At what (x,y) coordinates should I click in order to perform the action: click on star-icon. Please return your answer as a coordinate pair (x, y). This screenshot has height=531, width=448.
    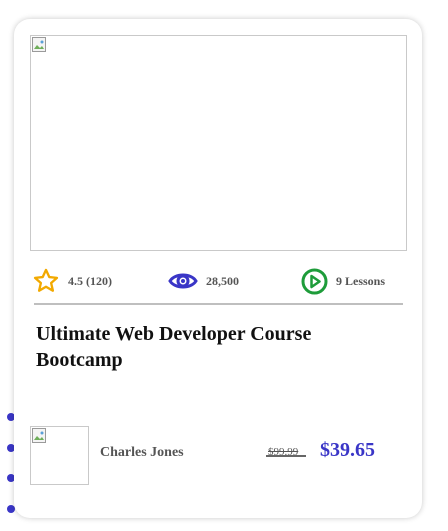
    Looking at the image, I should click on (46, 280).